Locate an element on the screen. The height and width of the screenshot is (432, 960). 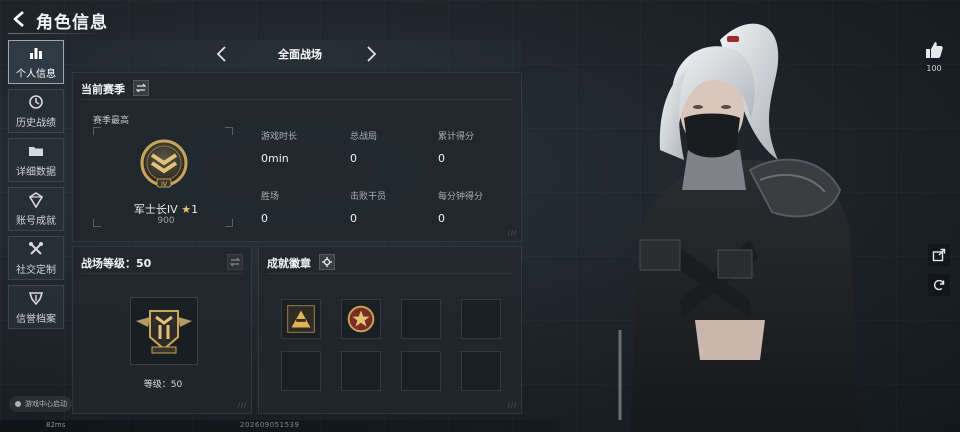
rank-stars: 1 is located at coordinates (195, 209).